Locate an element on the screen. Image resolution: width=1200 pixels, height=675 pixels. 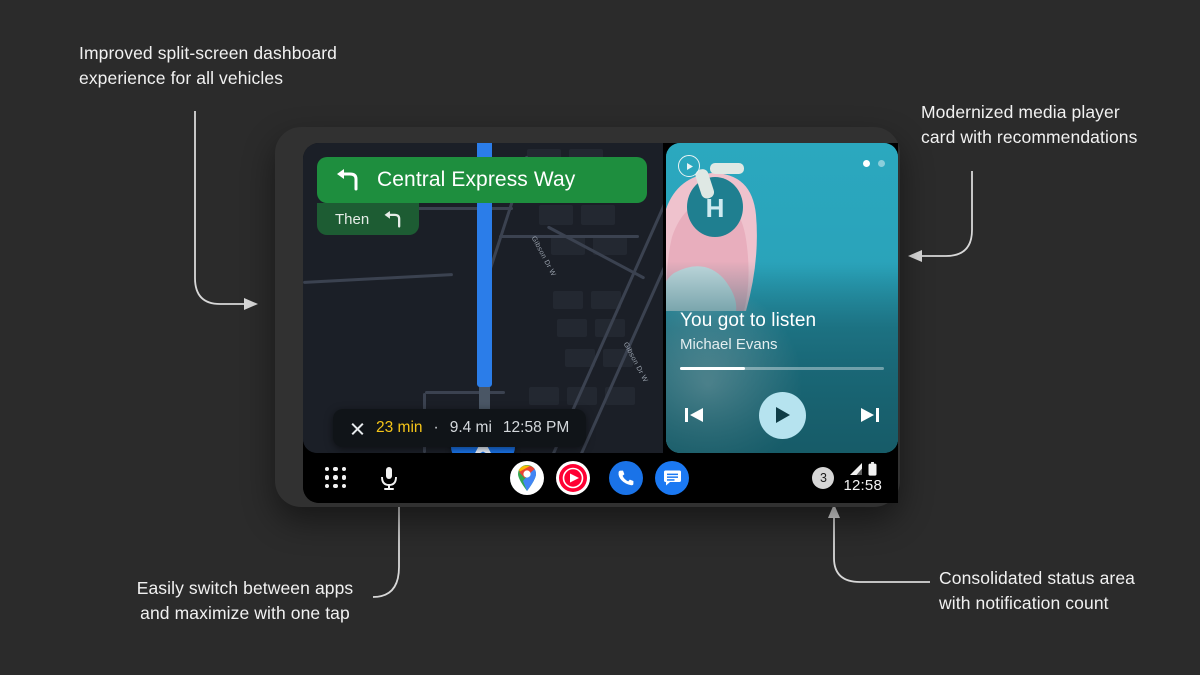
trip-status-bar: 23 min · 9.4 mi 12:58 PM is located at coordinates (460, 428).